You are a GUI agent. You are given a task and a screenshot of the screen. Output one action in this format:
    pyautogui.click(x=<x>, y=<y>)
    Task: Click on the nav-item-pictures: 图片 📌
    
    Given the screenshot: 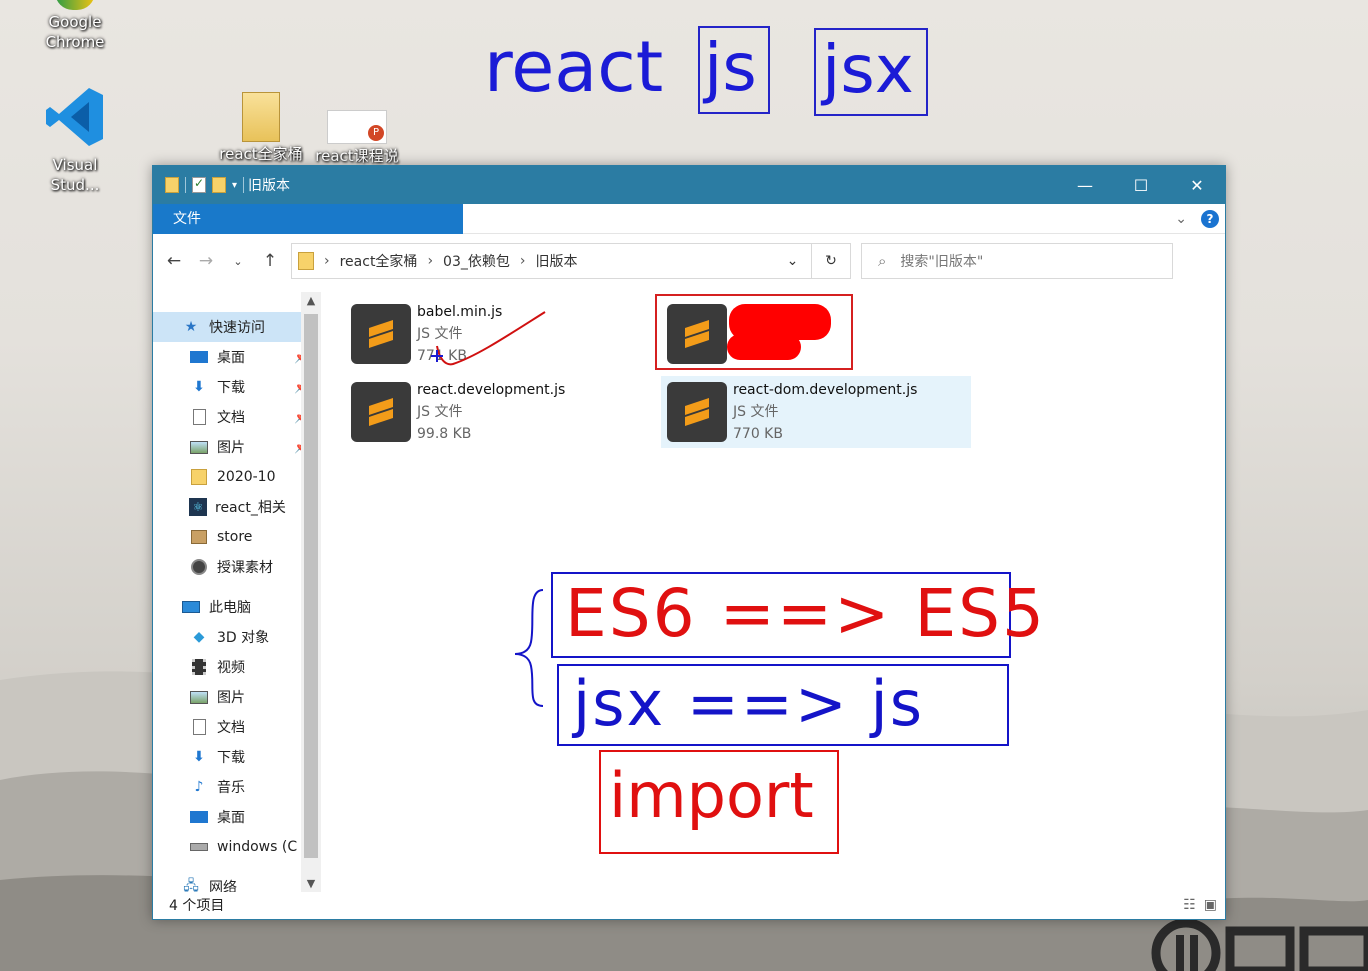 What is the action you would take?
    pyautogui.click(x=237, y=447)
    